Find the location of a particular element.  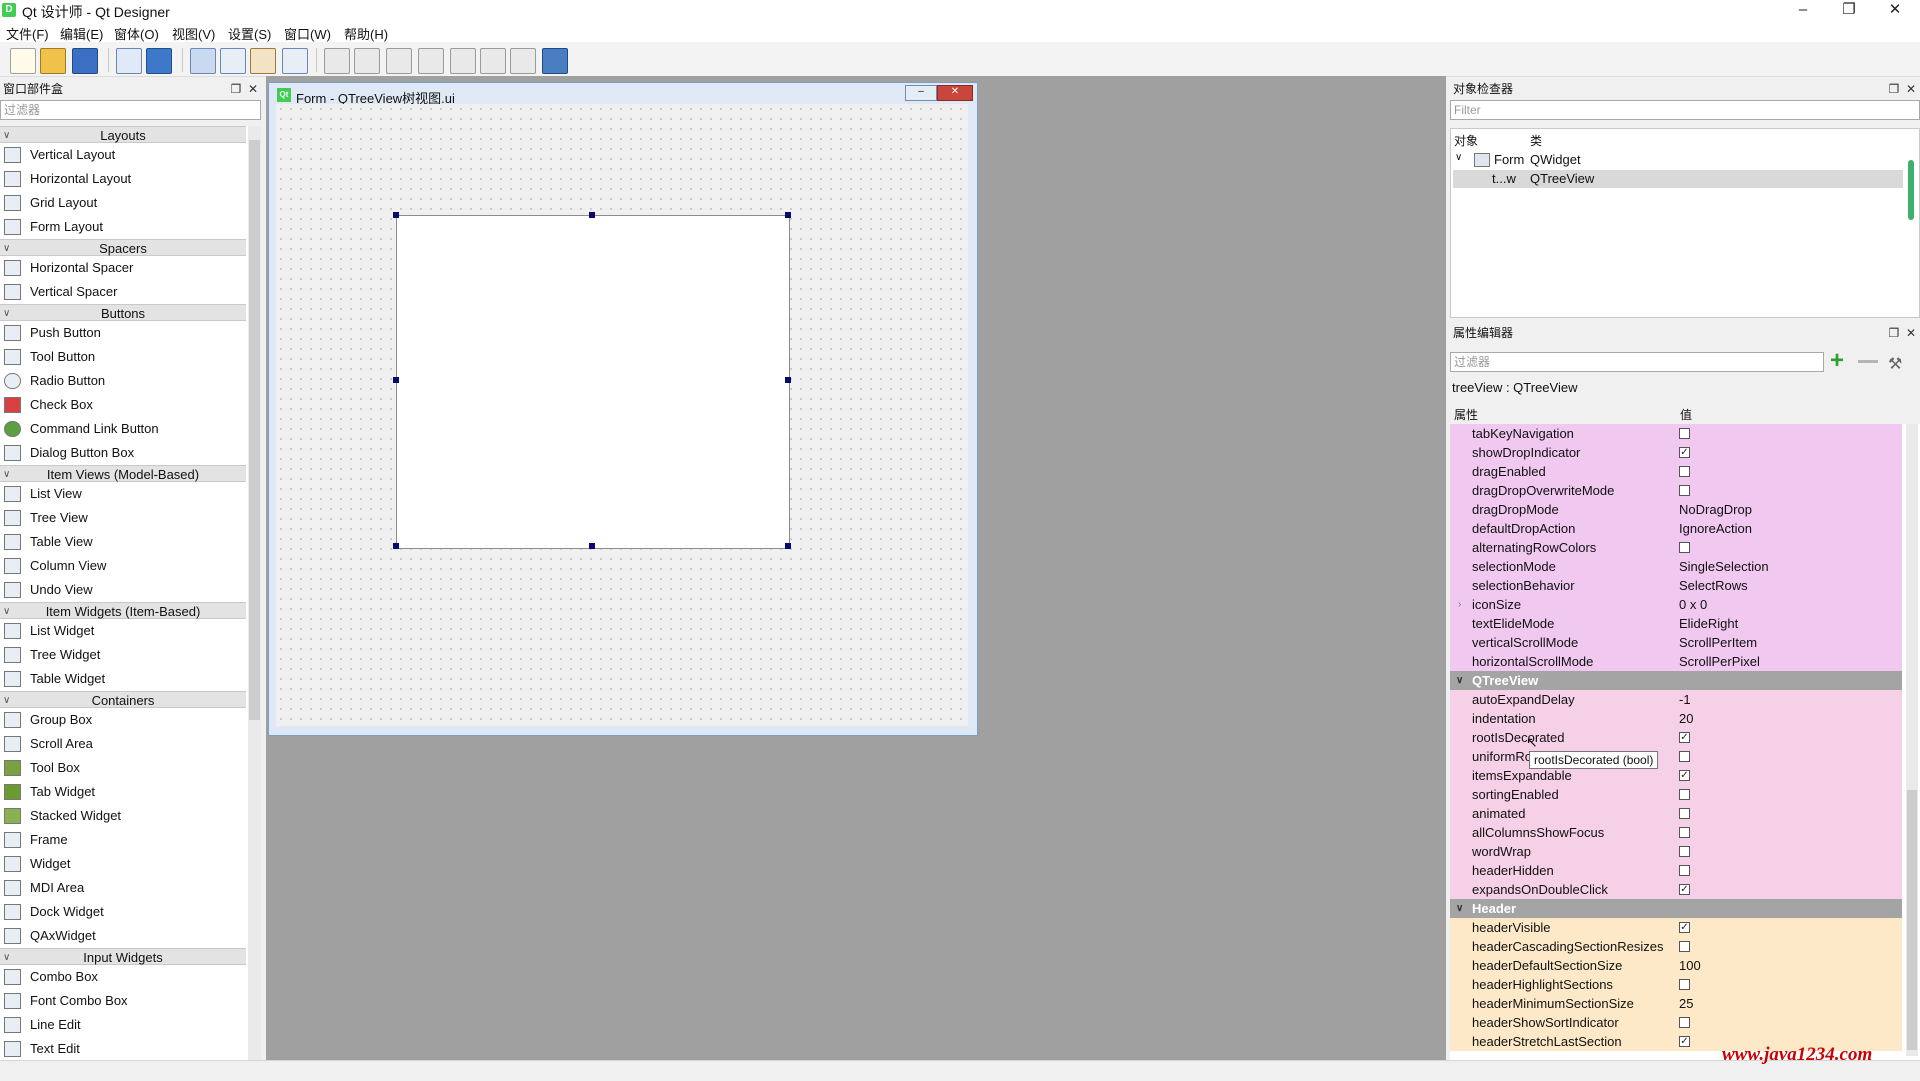

adjust-size-icon is located at coordinates (555, 61).